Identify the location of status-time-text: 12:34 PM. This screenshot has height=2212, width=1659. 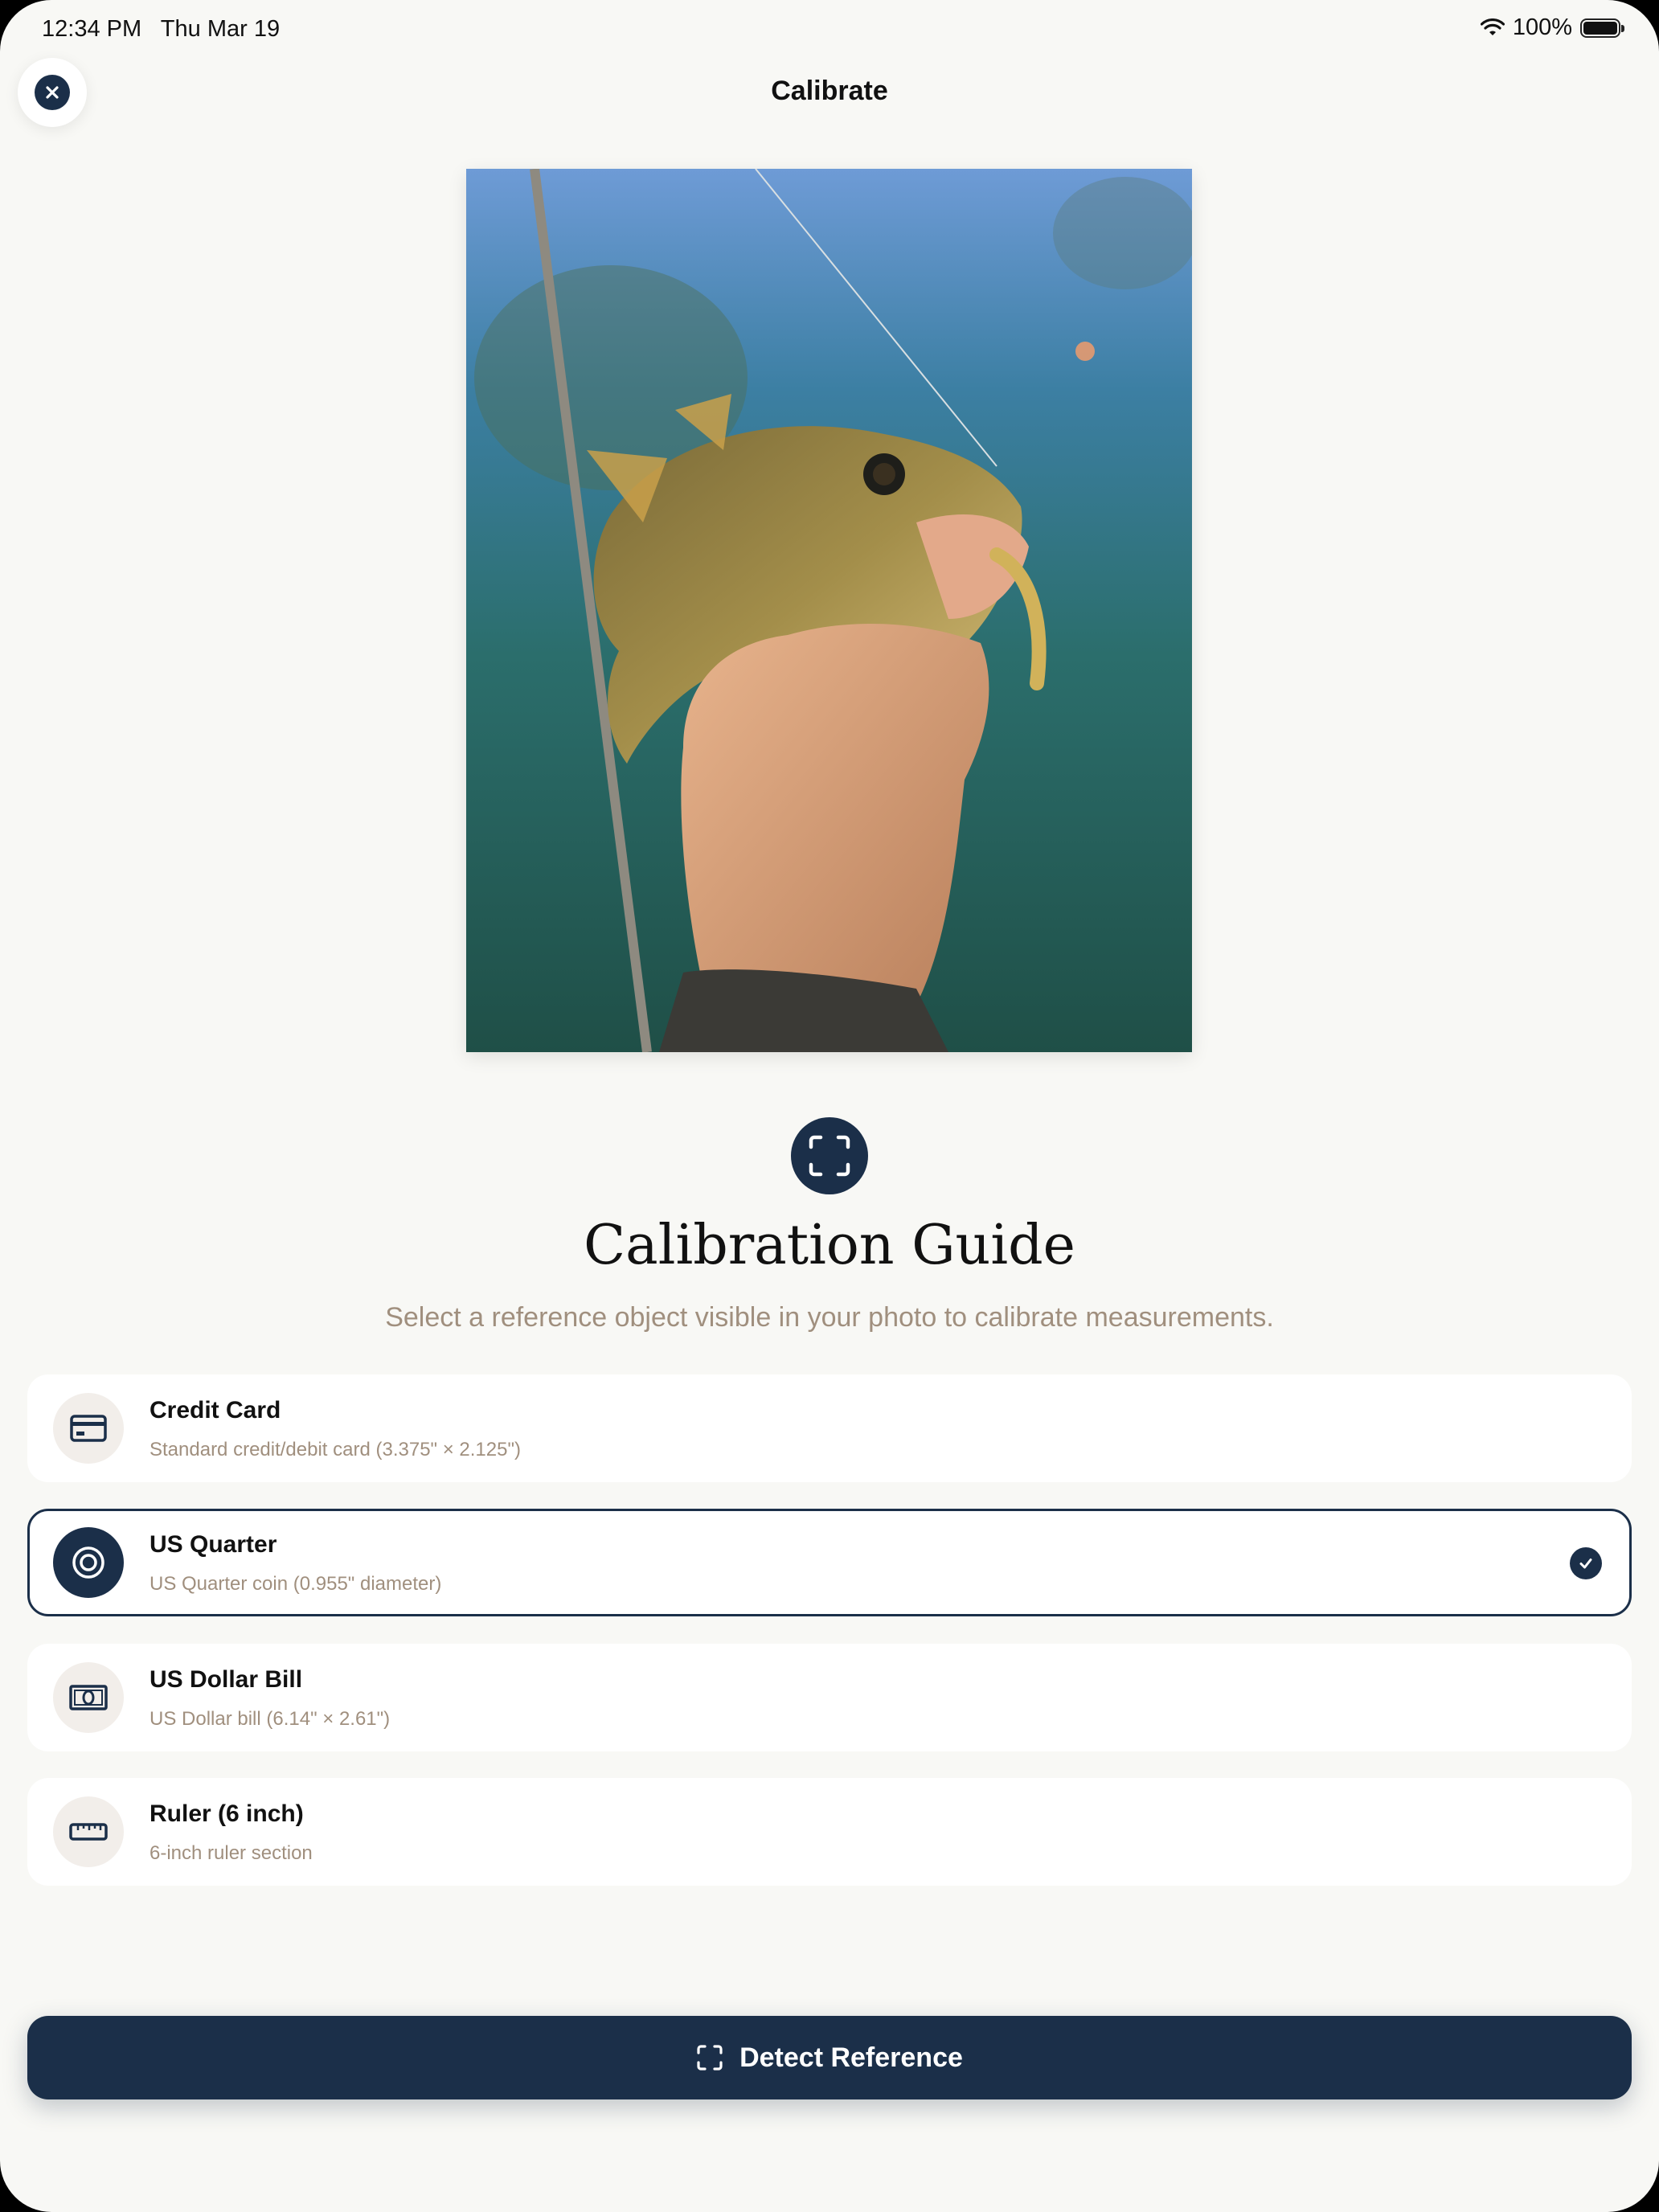
(92, 29).